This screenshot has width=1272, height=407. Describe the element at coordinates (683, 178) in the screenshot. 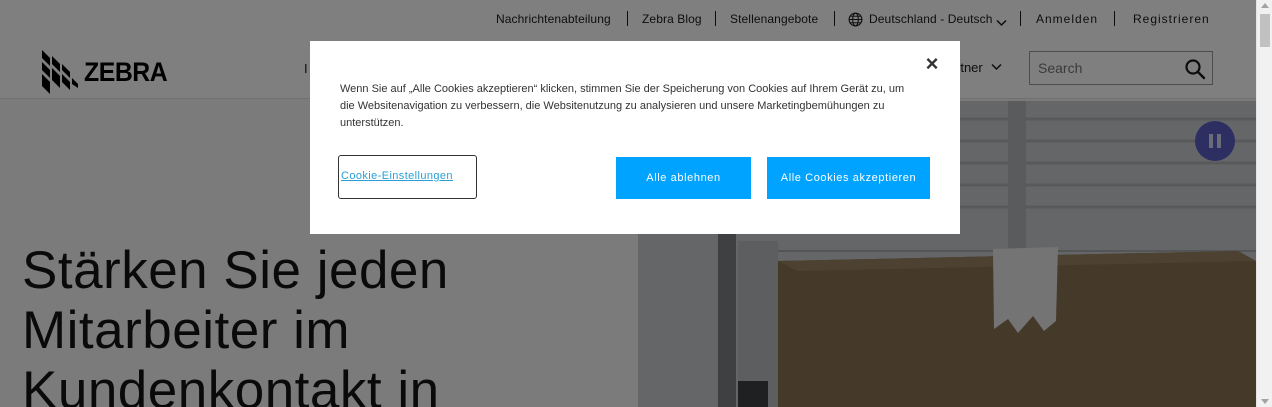

I see `reject-all-button: Alle ablehnen` at that location.